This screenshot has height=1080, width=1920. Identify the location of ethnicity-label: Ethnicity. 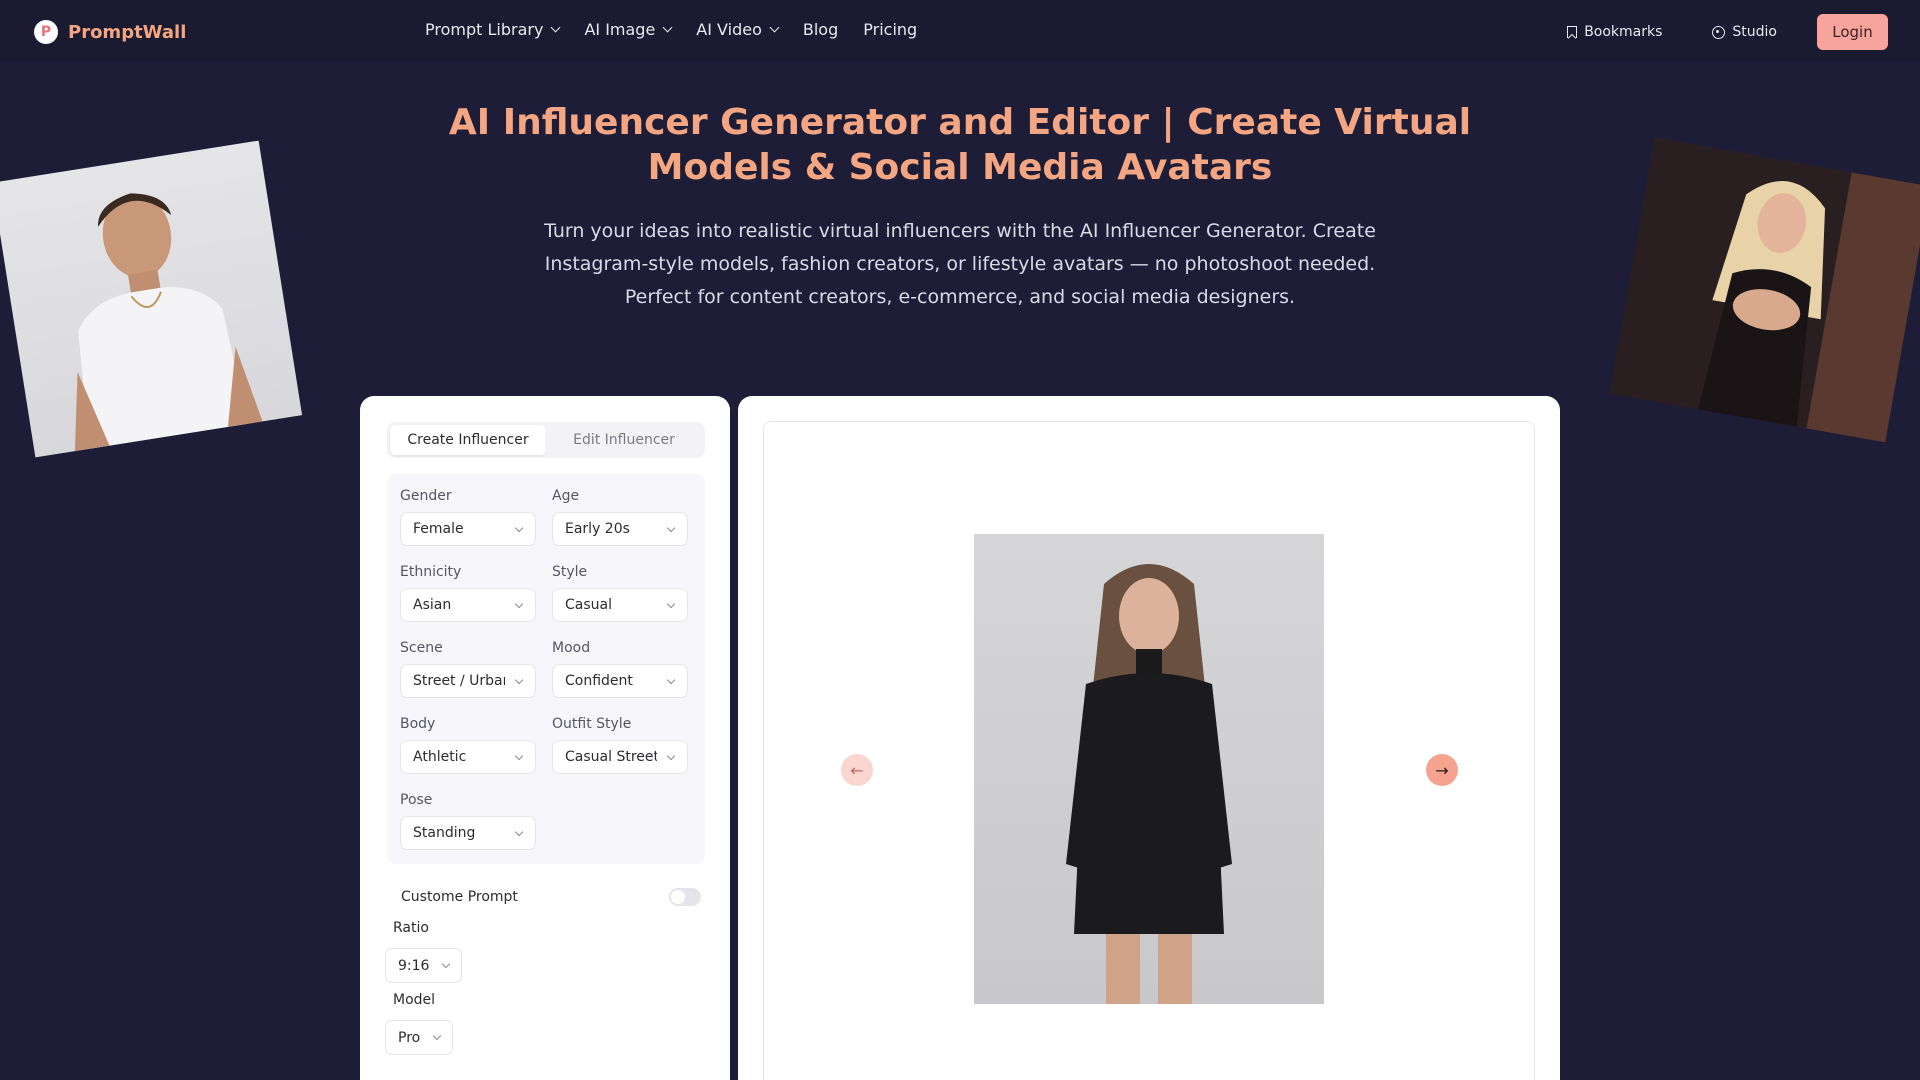
(431, 572).